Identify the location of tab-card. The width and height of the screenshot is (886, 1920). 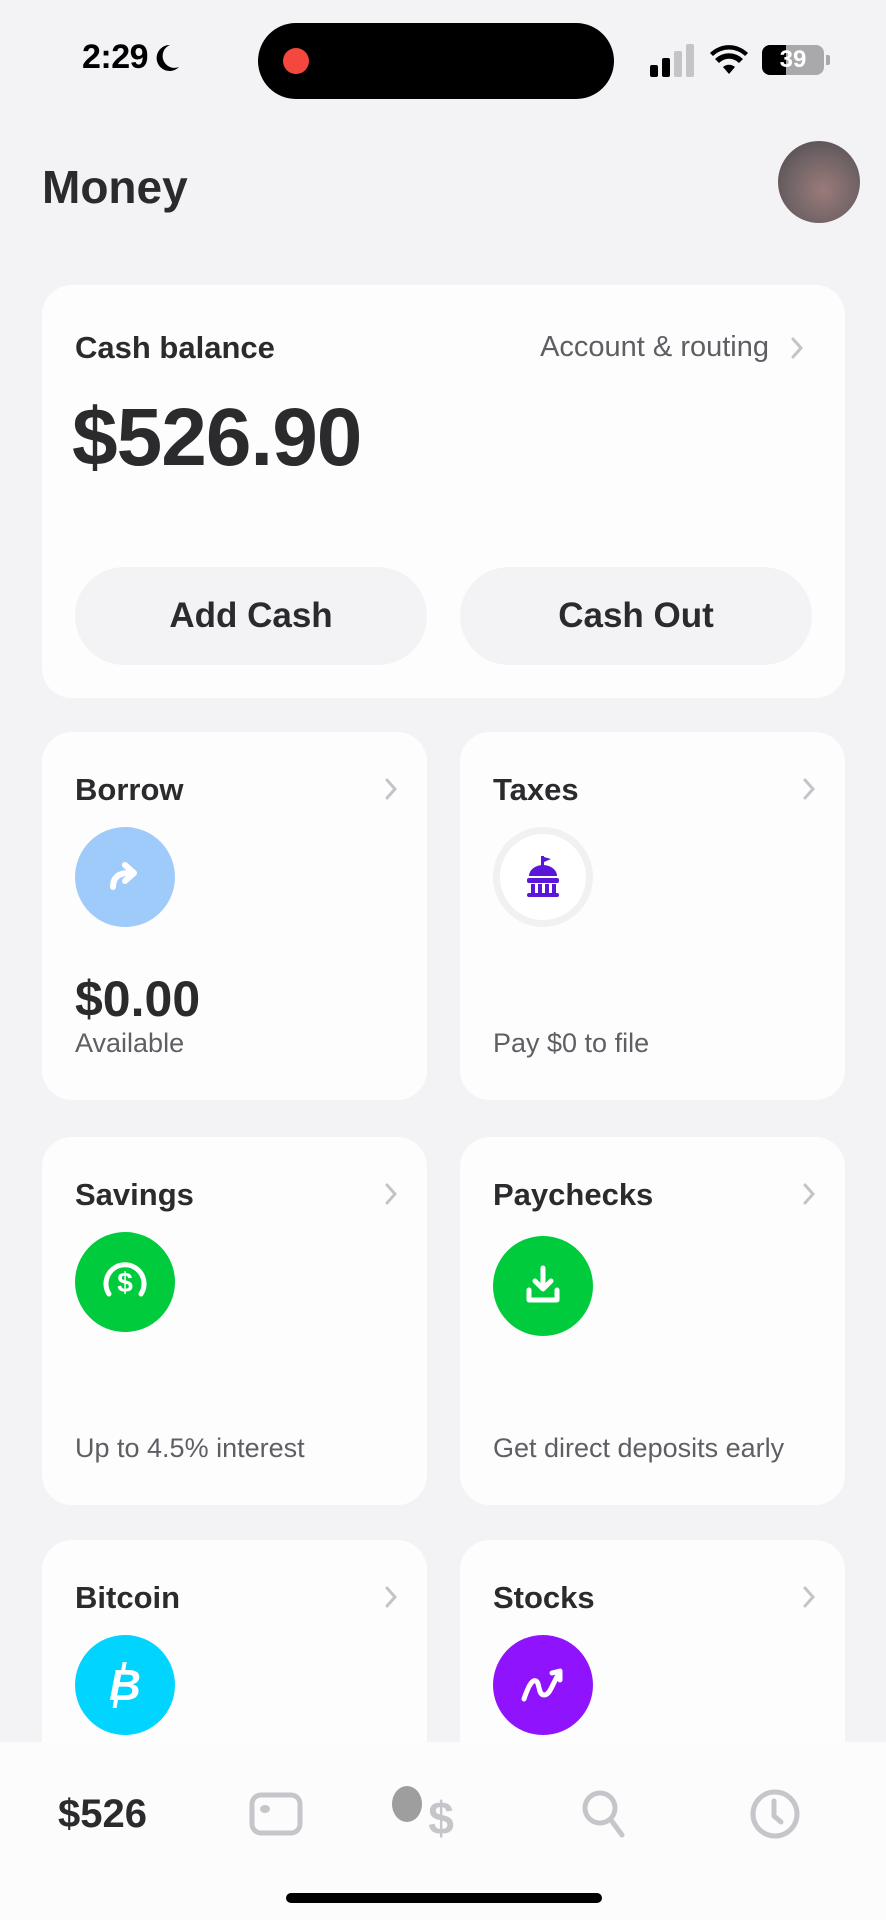
(276, 1814).